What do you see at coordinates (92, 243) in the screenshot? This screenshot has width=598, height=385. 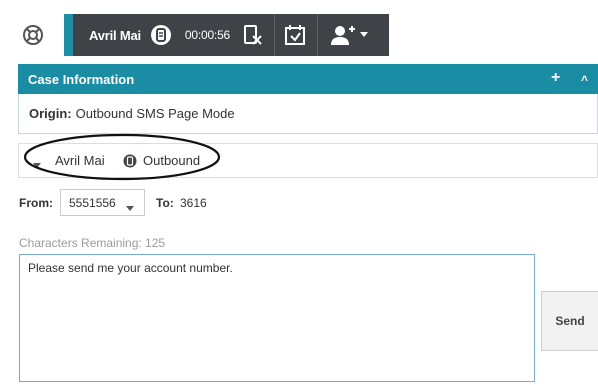 I see `characters-remaining: Characters Remaining: 125` at bounding box center [92, 243].